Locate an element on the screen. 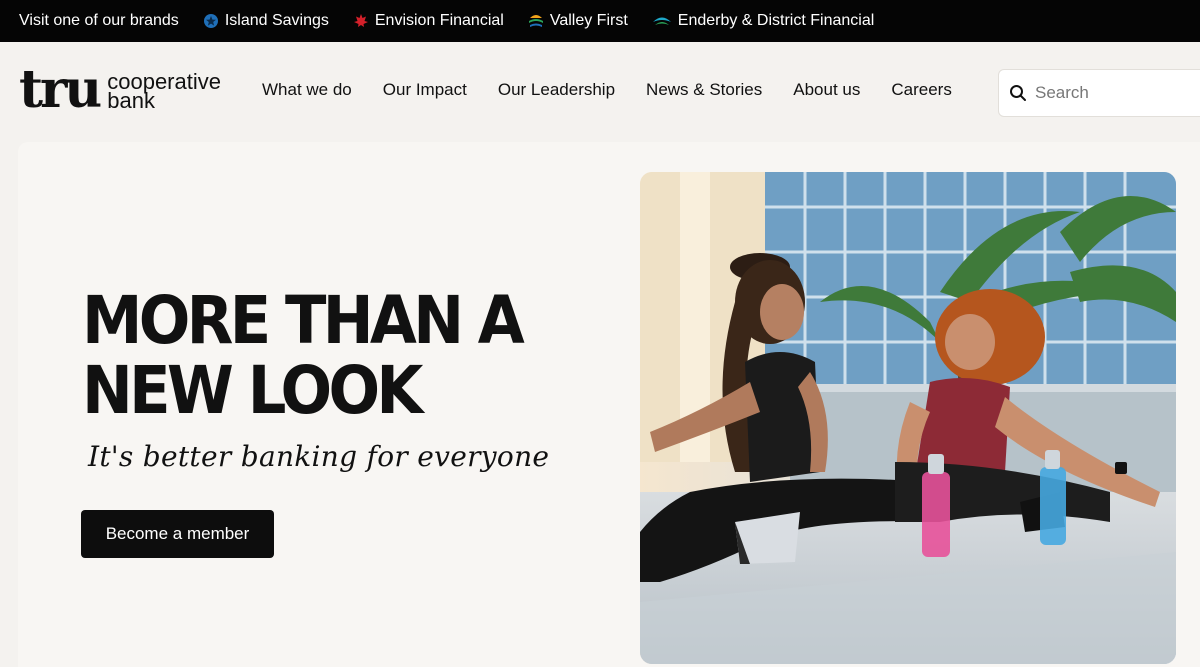  visit-brands-label: Visit one of our brands is located at coordinates (99, 20).